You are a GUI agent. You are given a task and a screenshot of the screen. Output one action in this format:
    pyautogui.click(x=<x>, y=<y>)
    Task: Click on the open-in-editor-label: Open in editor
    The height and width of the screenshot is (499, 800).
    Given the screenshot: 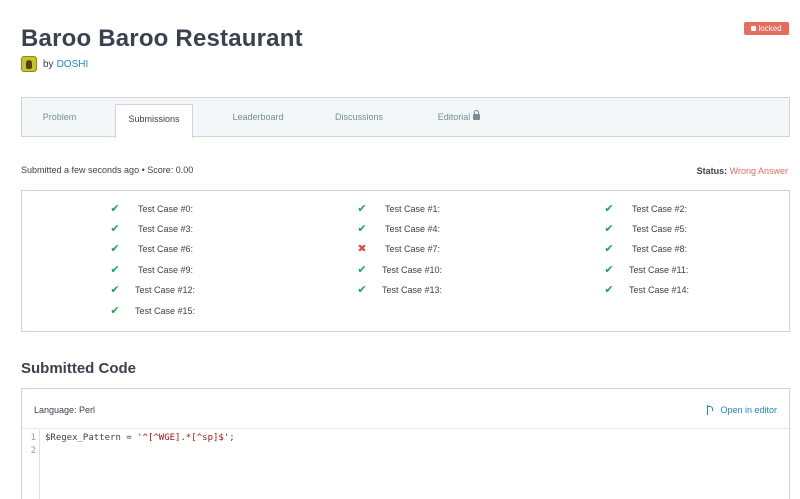 What is the action you would take?
    pyautogui.click(x=748, y=410)
    